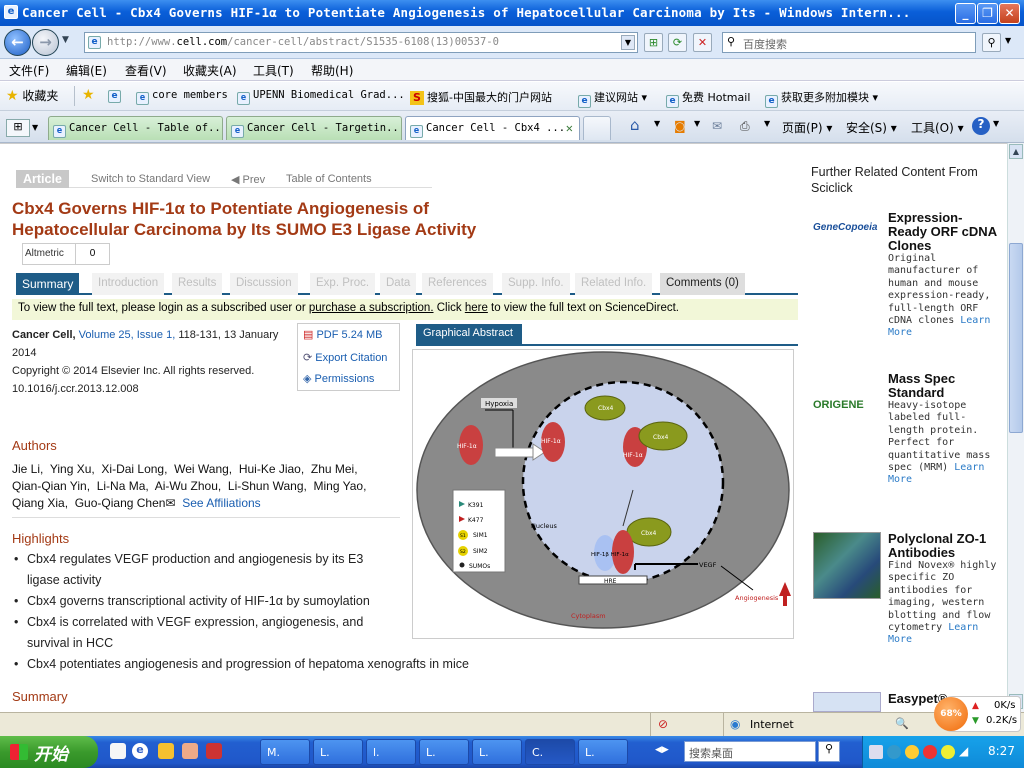 This screenshot has height=768, width=1024. What do you see at coordinates (343, 334) in the screenshot?
I see `pdf-link: ▤ PDF 5.24 MB` at bounding box center [343, 334].